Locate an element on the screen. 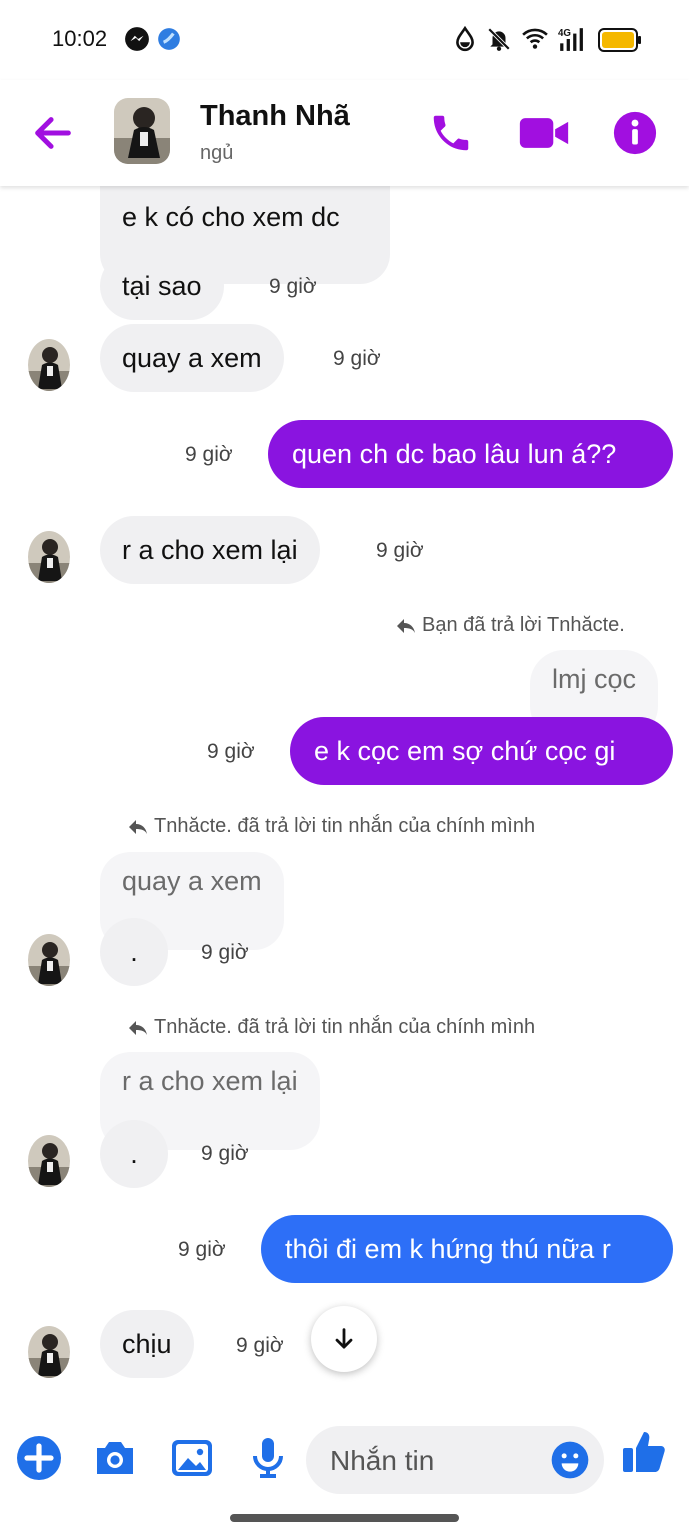 The height and width of the screenshot is (1536, 689). message-input-container is located at coordinates (455, 1461).